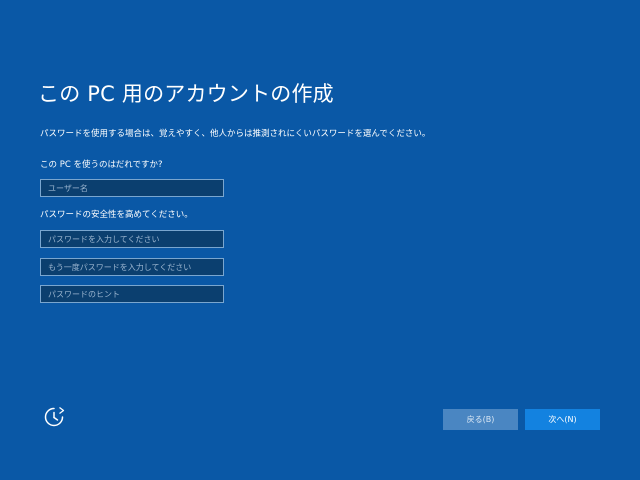 This screenshot has width=640, height=480. Describe the element at coordinates (186, 94) in the screenshot. I see `page-title: この PC 用のアカウントの作成` at that location.